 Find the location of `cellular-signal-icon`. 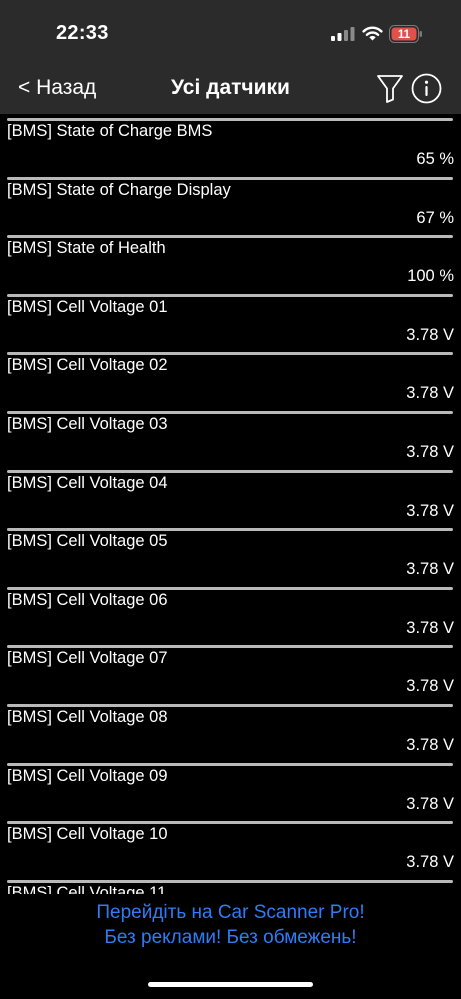

cellular-signal-icon is located at coordinates (343, 34).